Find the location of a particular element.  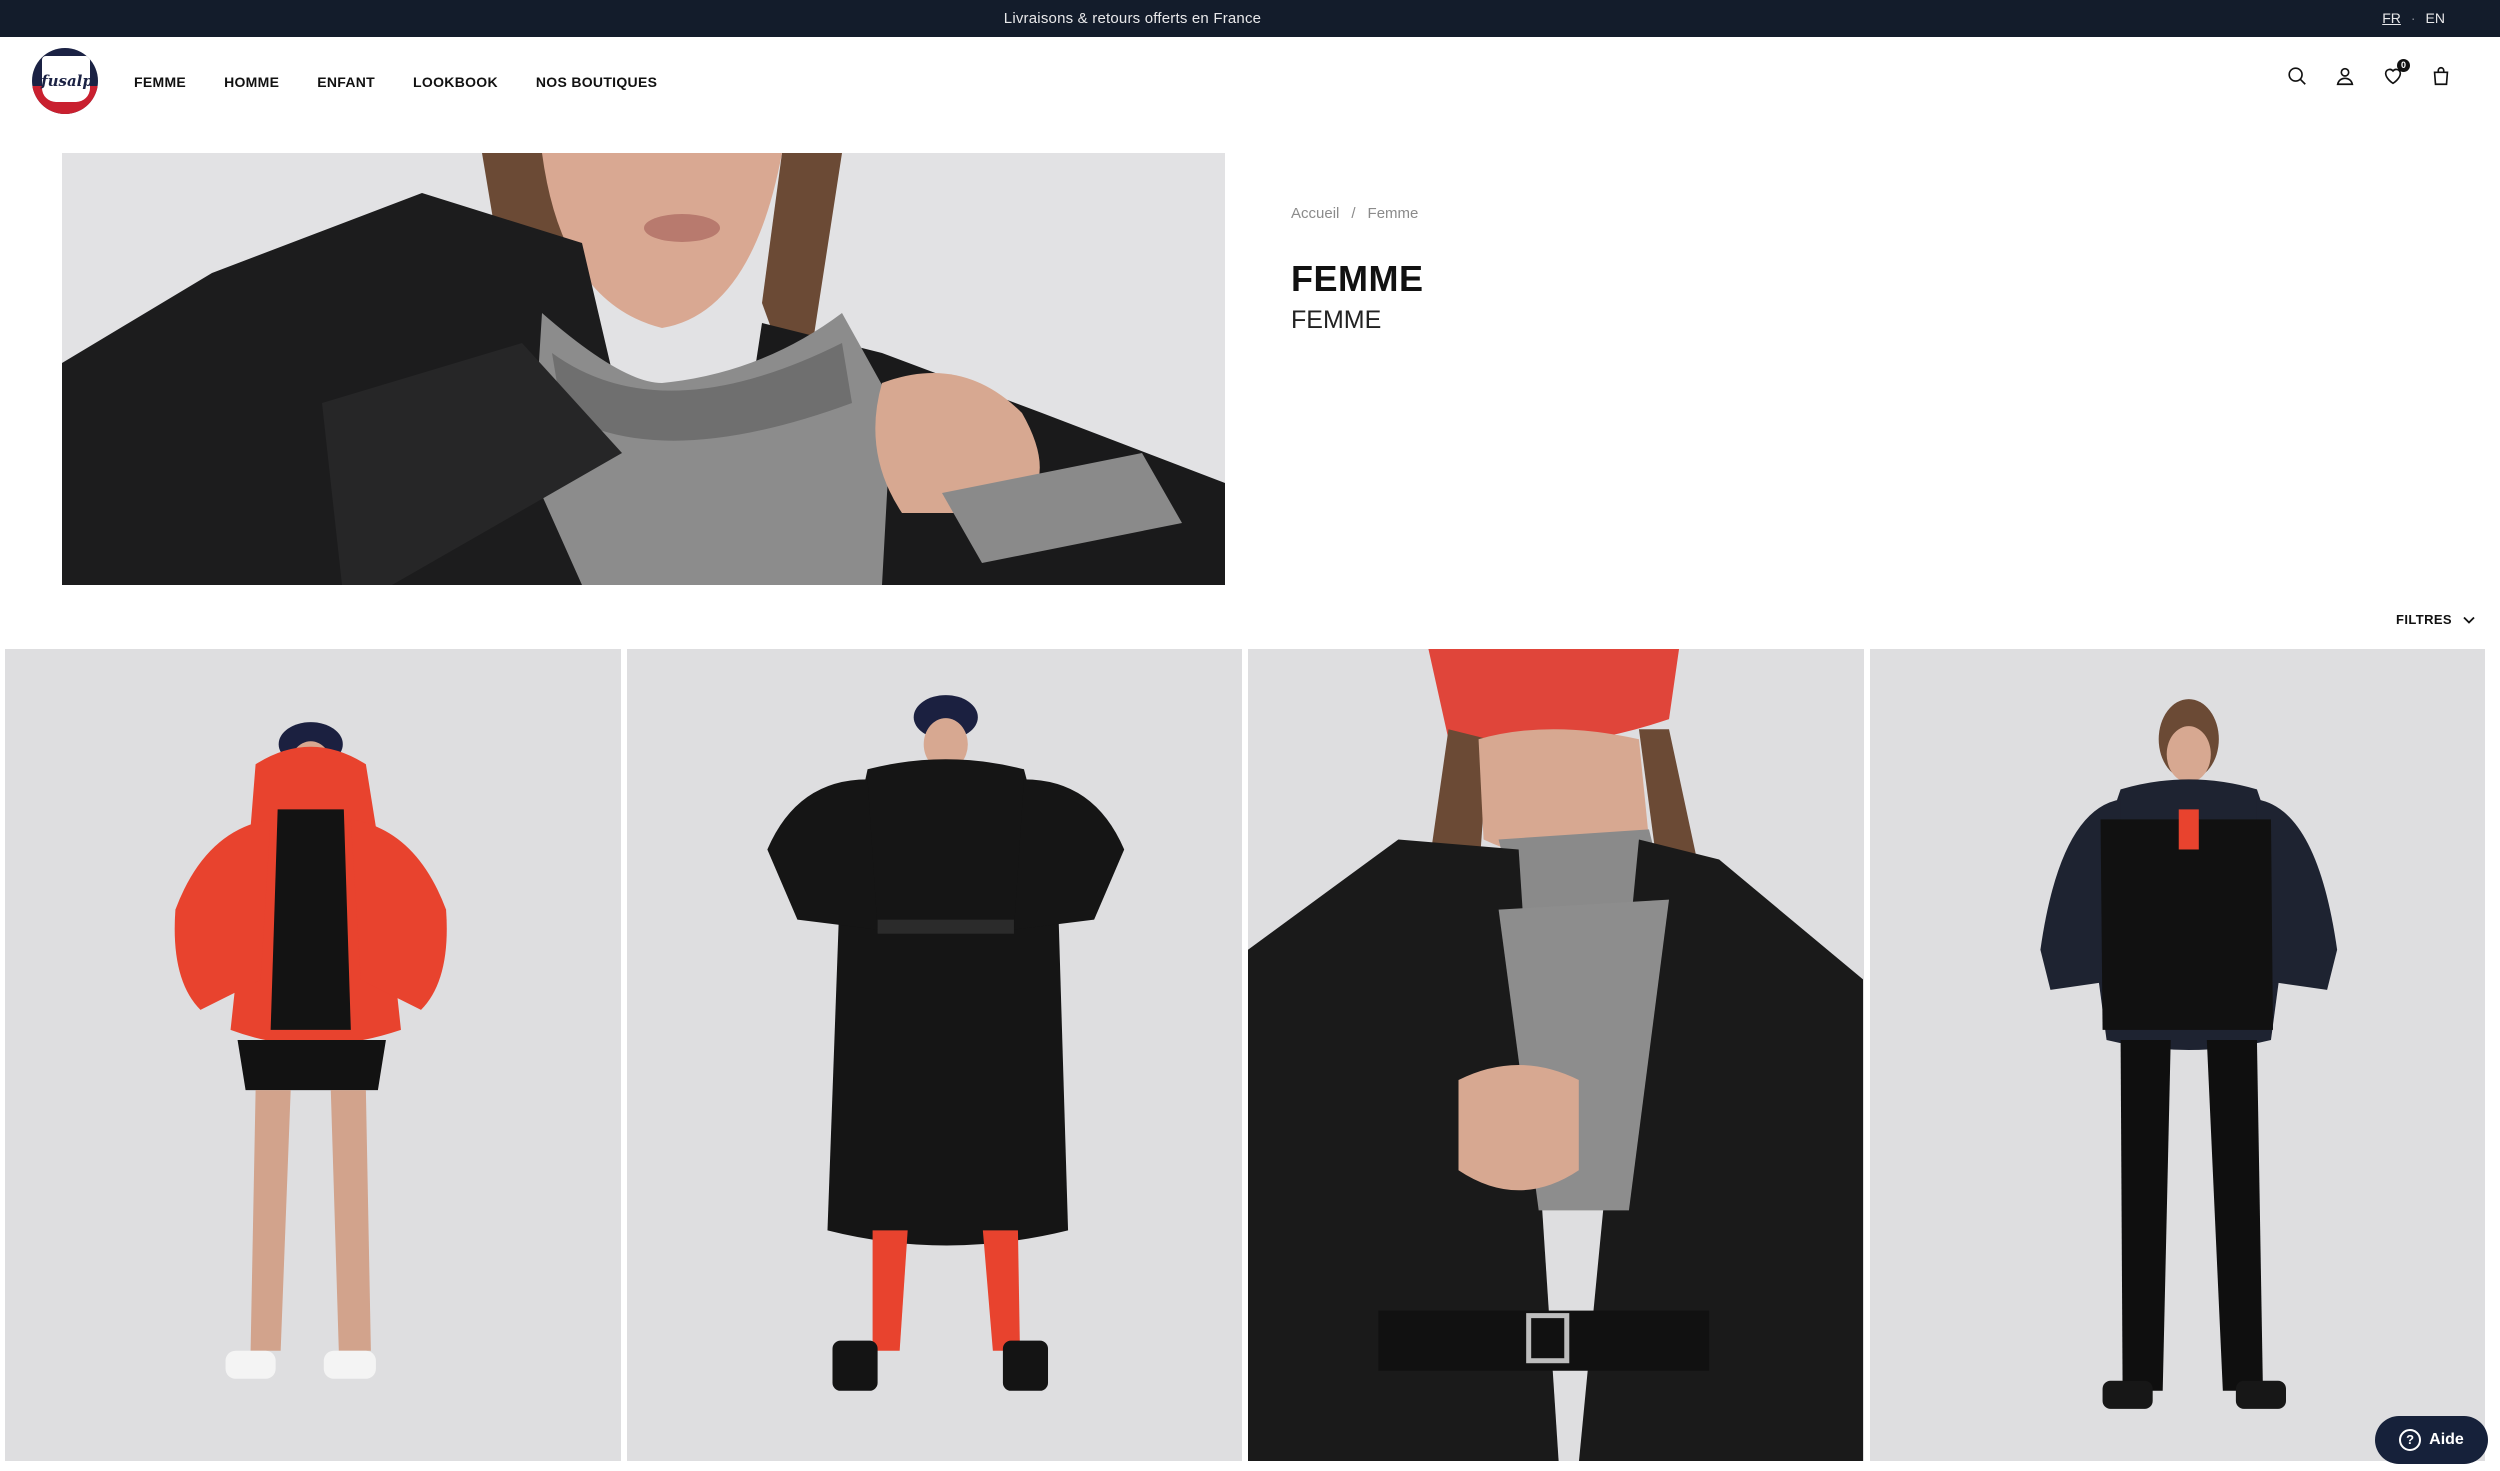

nav-lookbook: LOOKBOOK is located at coordinates (455, 82).